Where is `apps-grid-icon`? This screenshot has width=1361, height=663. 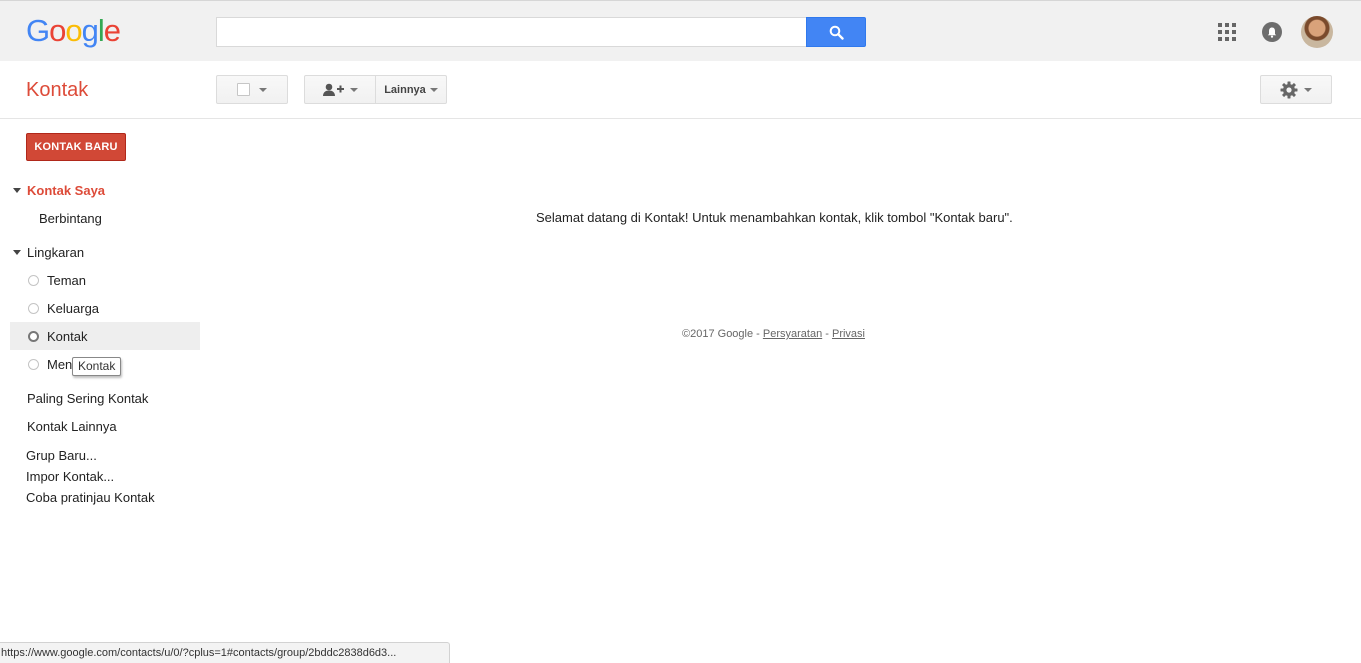 apps-grid-icon is located at coordinates (1227, 32).